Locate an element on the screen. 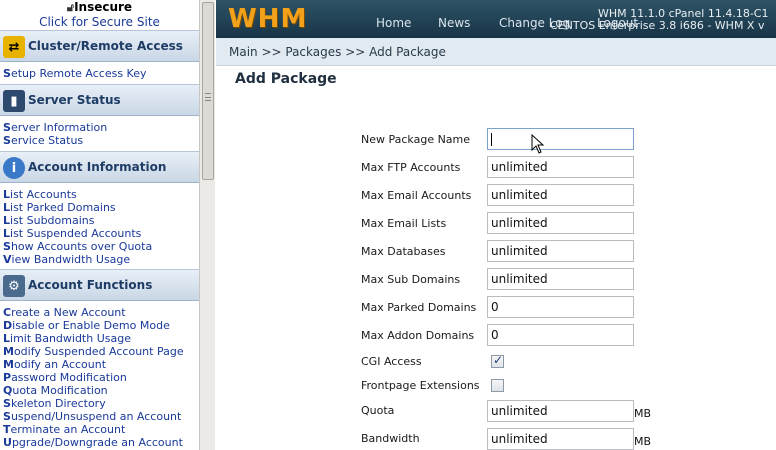 The width and height of the screenshot is (776, 450). sidebar-link-setup-remote-access-key: Setup Remote Access Key is located at coordinates (101, 73).